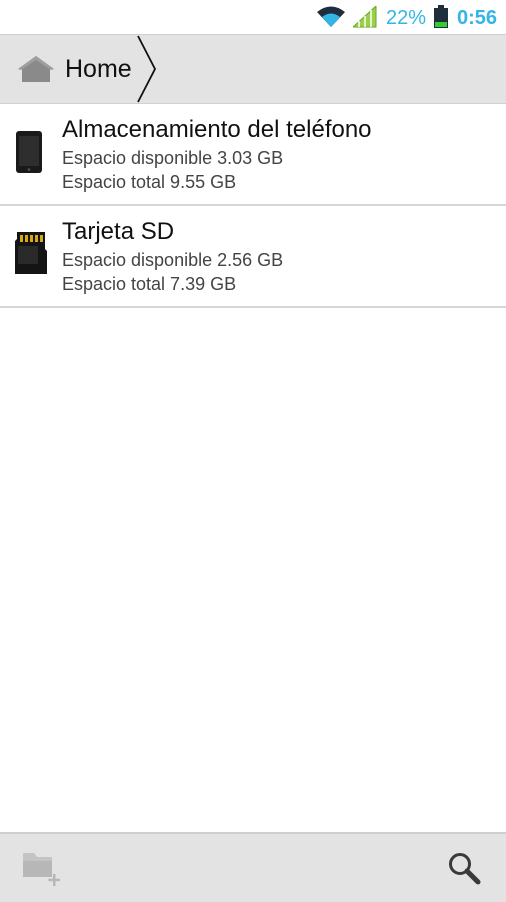  I want to click on status-bar: 22% 0:56, so click(253, 17).